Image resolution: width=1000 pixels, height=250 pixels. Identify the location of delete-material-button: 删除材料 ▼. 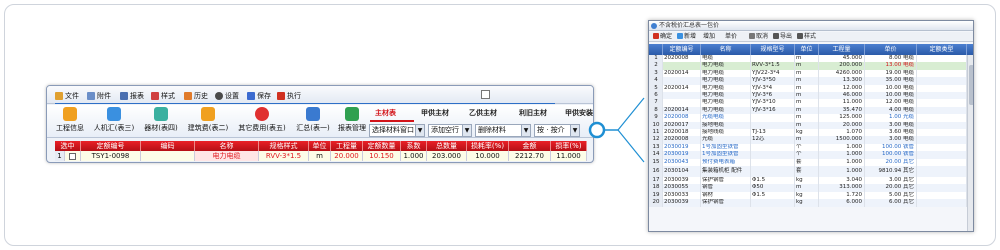
(503, 130).